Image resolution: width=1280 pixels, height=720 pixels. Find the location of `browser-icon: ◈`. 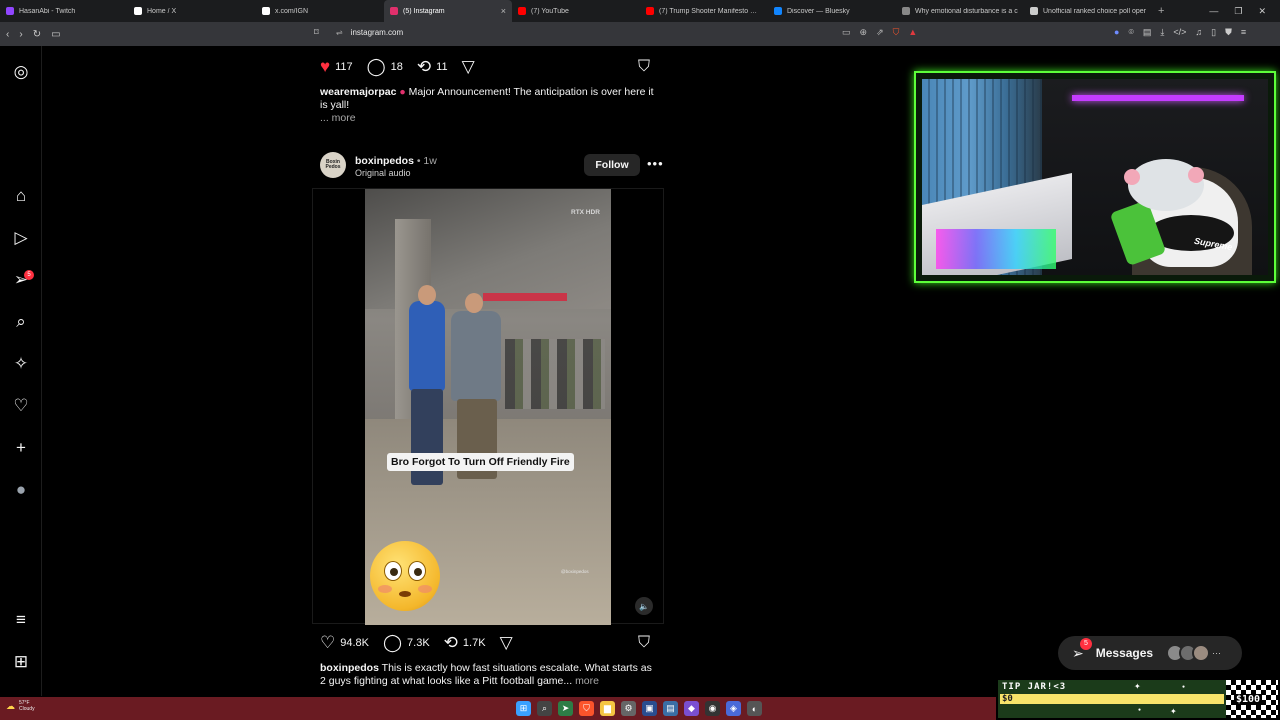

browser-icon: ◈ is located at coordinates (733, 708).